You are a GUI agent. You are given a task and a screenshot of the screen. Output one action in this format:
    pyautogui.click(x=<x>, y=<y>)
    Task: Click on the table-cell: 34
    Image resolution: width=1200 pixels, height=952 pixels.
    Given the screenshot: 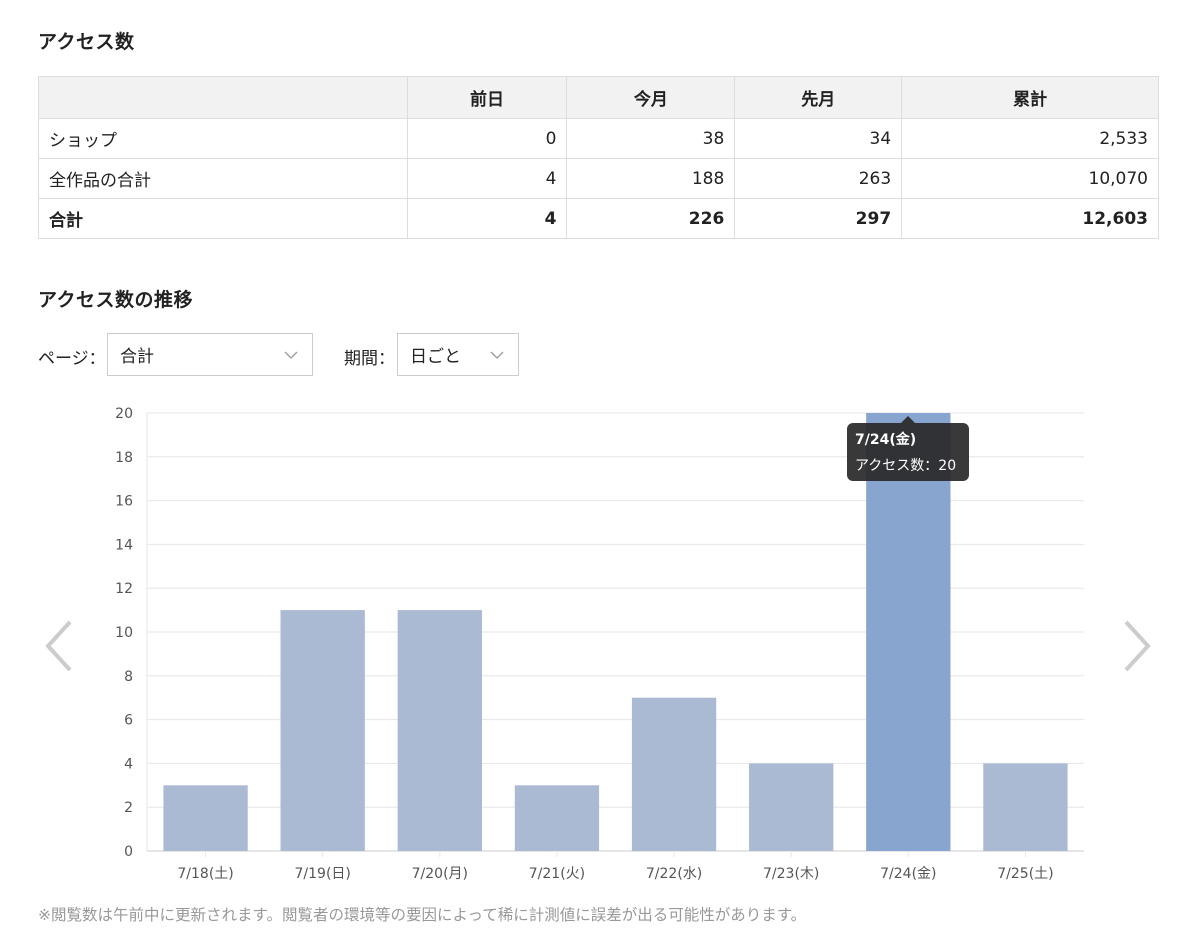 What is the action you would take?
    pyautogui.click(x=818, y=138)
    